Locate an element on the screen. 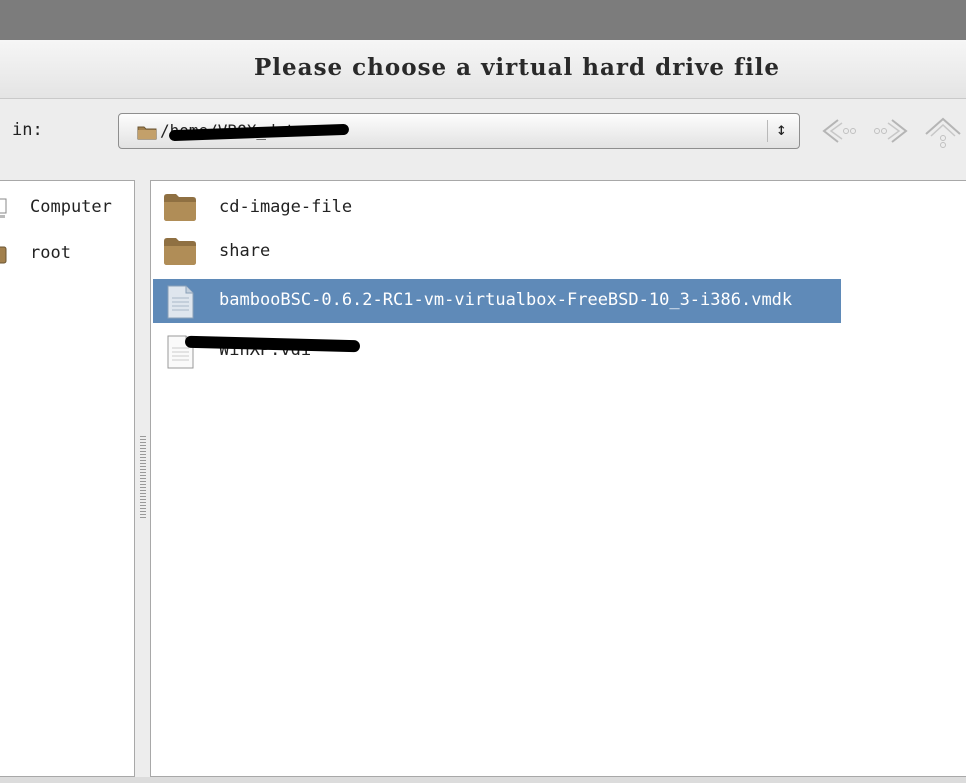 Image resolution: width=966 pixels, height=783 pixels. sidebar-item-computer: Computer is located at coordinates (67, 209).